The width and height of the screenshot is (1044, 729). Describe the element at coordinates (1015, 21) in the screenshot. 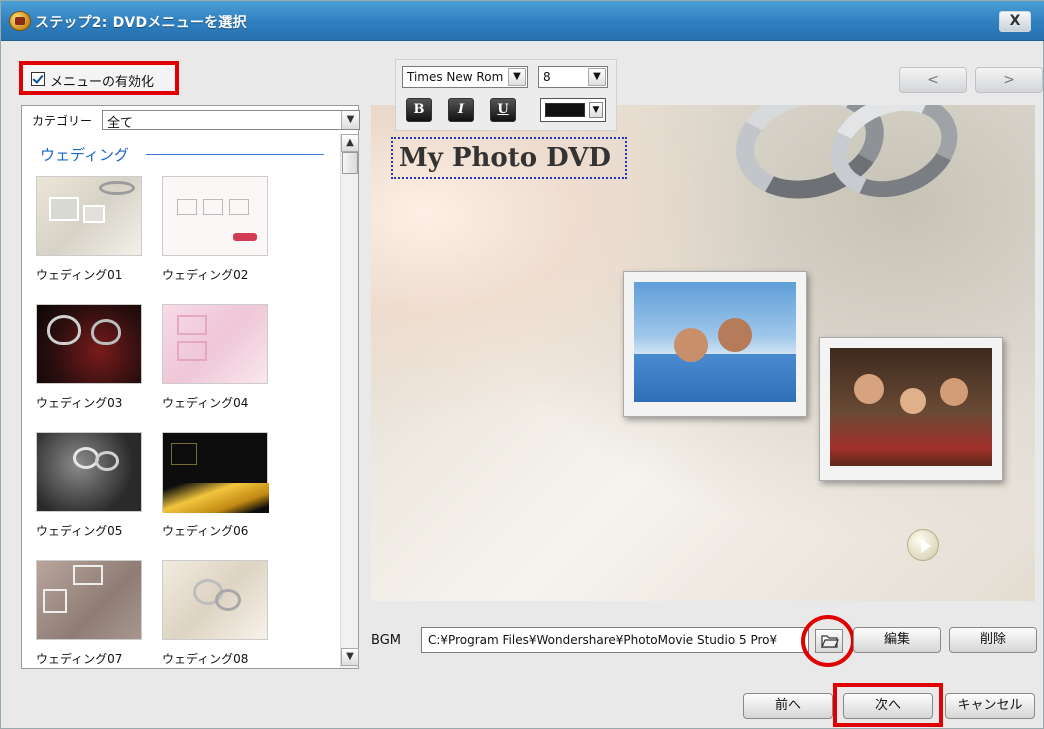

I see `close-button: X` at that location.